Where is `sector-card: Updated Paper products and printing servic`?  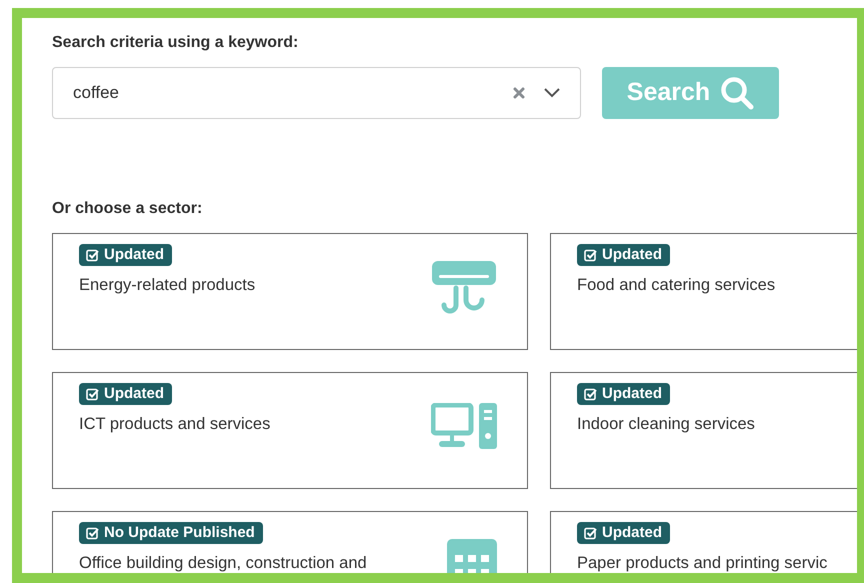 sector-card: Updated Paper products and printing servic is located at coordinates (703, 542).